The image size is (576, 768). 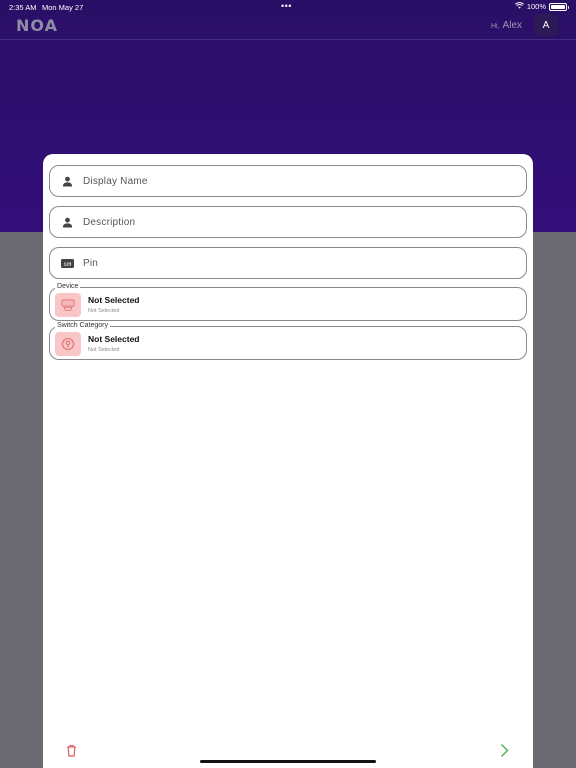 I want to click on status-date: Mon May 27, so click(x=63, y=7).